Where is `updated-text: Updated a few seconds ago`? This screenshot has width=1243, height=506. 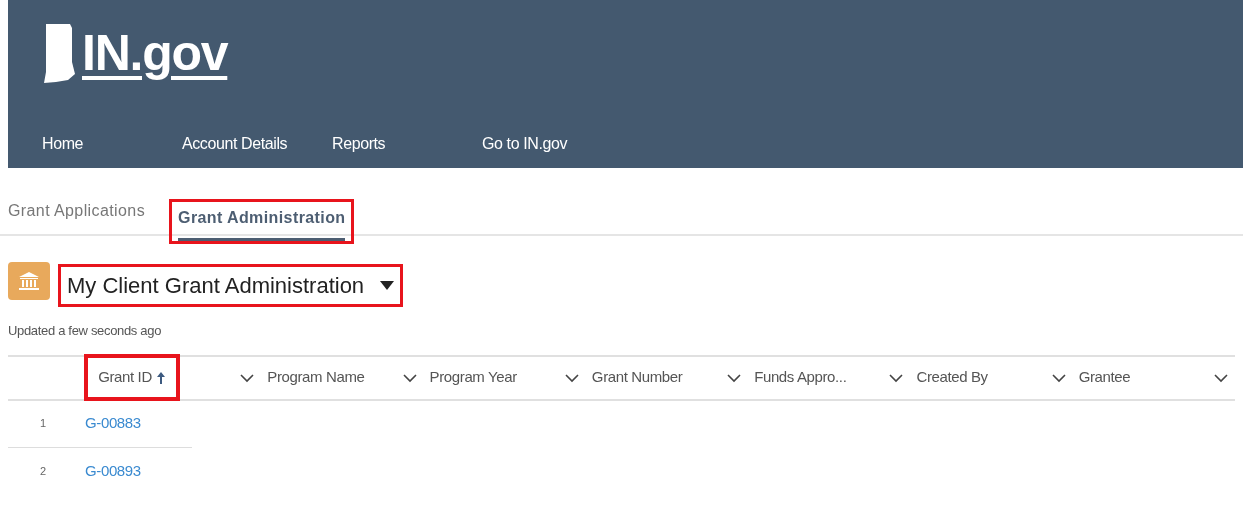
updated-text: Updated a few seconds ago is located at coordinates (85, 331).